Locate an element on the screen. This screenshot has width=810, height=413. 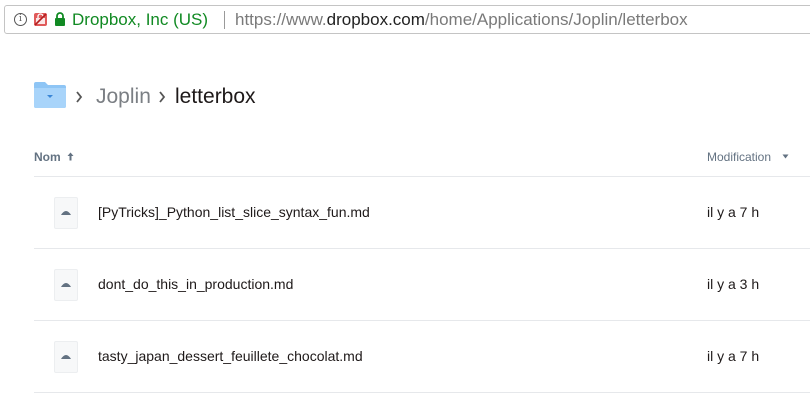
site-identity: Dropbox, Inc (US) is located at coordinates (140, 20).